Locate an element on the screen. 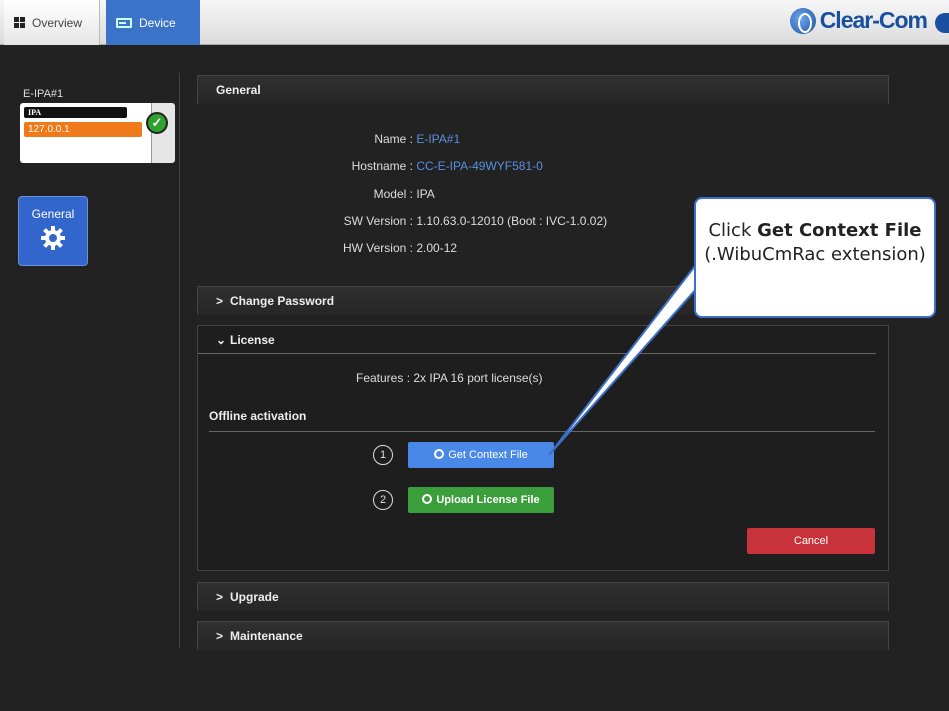  info-key: Model : is located at coordinates (393, 194).